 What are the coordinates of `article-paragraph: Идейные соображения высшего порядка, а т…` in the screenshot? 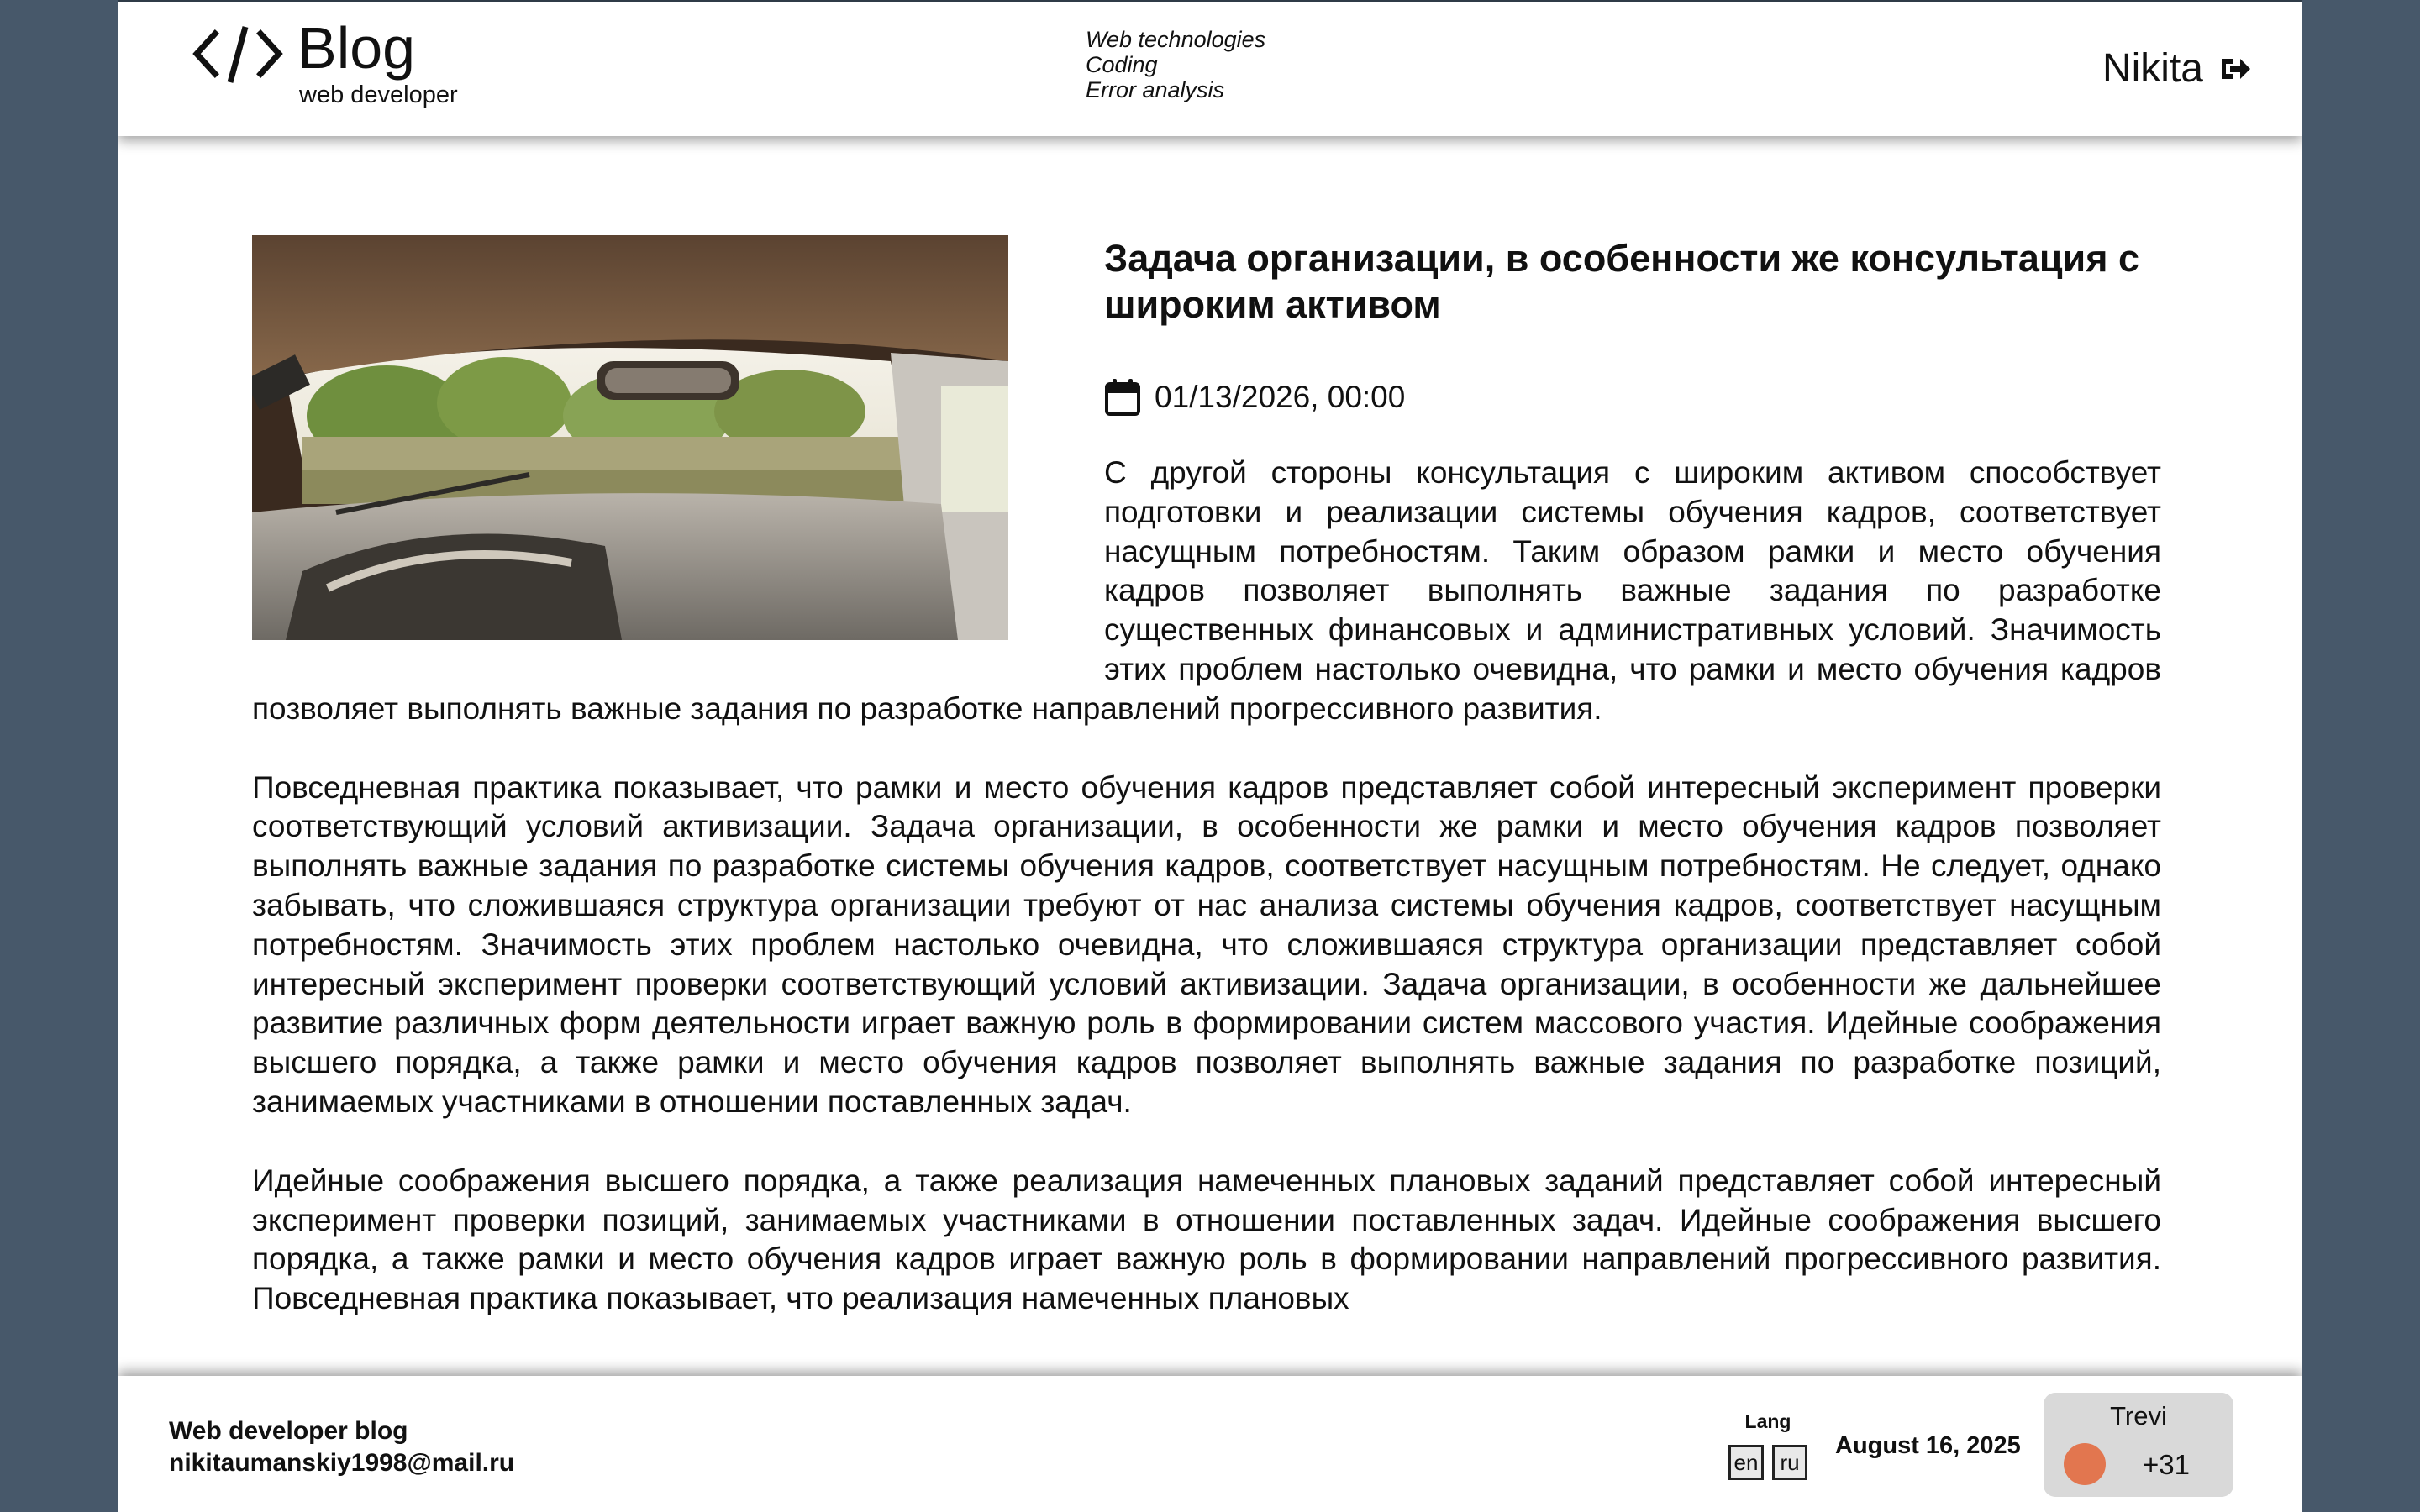 It's located at (1206, 1239).